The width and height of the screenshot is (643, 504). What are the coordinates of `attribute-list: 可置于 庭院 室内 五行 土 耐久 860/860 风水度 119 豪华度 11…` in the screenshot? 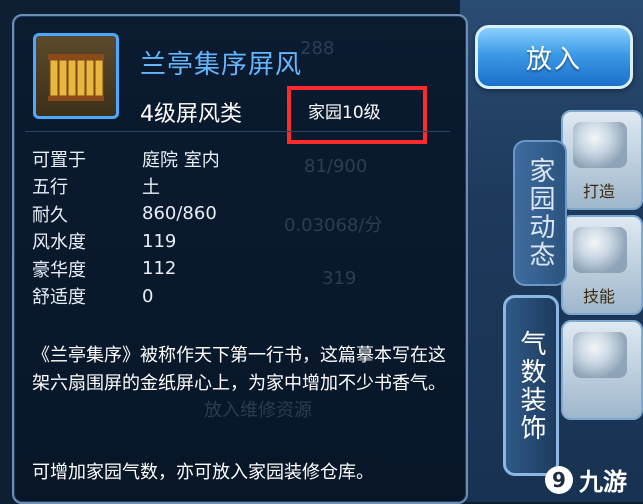 It's located at (126, 227).